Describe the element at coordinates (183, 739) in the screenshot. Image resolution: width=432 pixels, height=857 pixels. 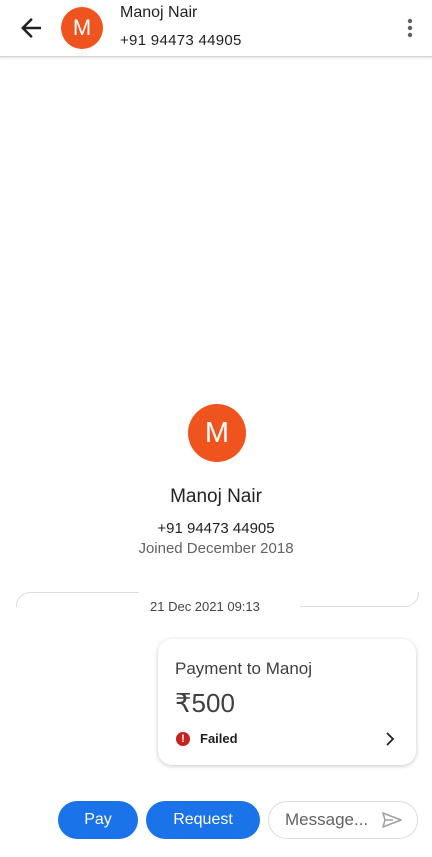
I see `error-icon: !` at that location.